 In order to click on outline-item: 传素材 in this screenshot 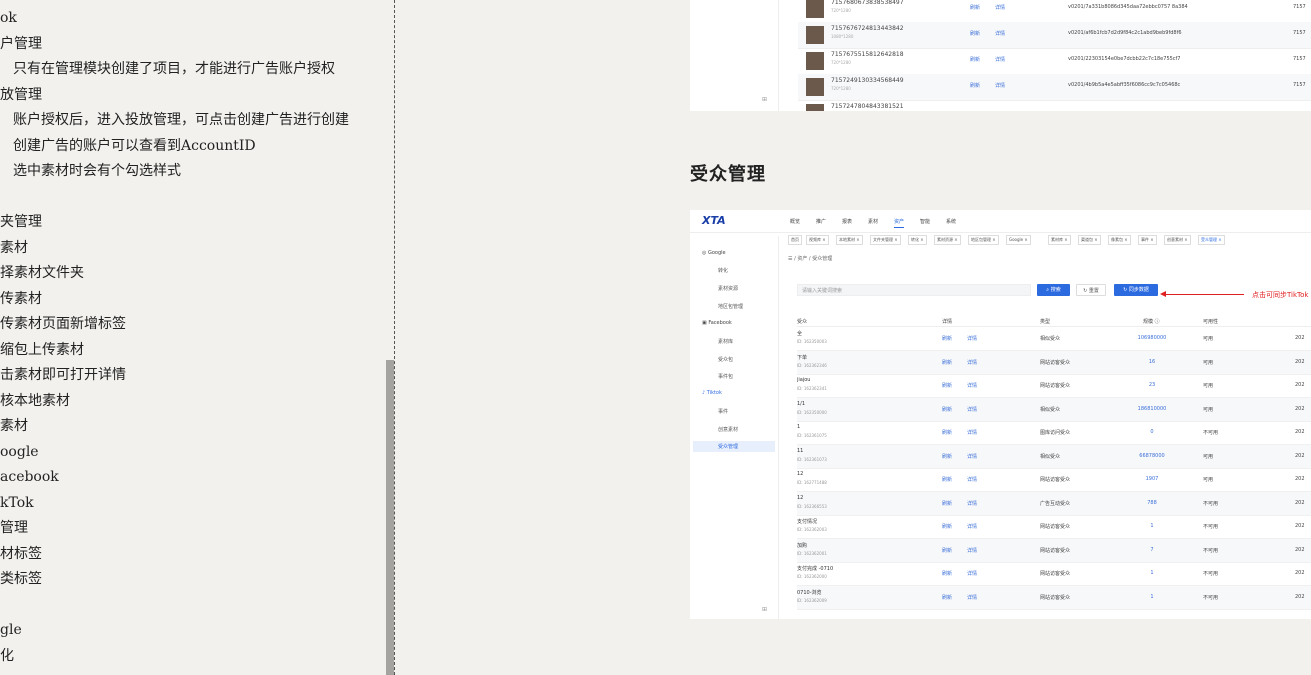, I will do `click(21, 299)`.